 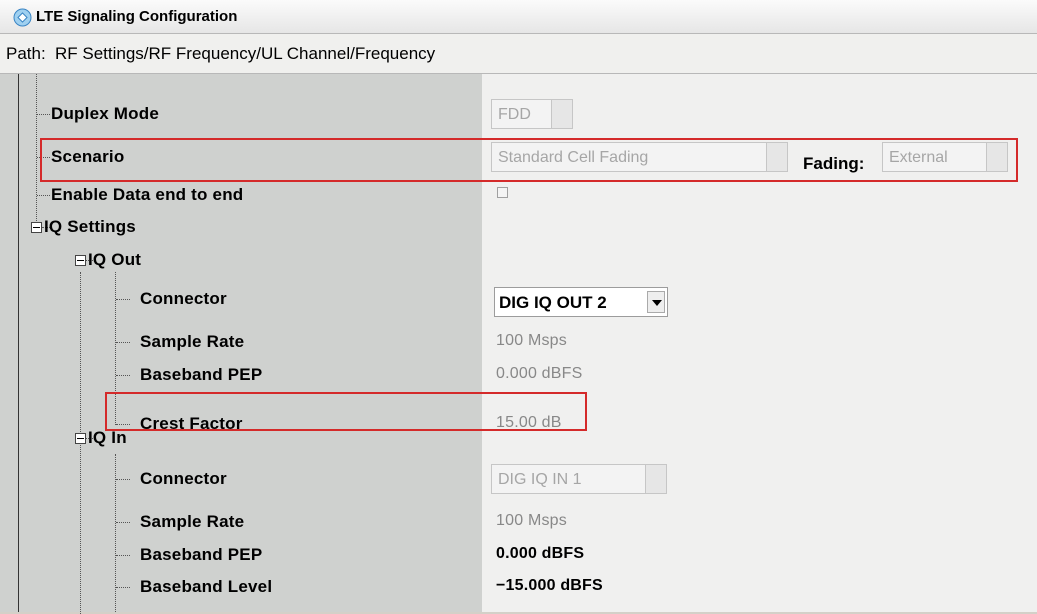 I want to click on iq-in-baseband-pep-value: 0.000 dBFS, so click(x=540, y=553).